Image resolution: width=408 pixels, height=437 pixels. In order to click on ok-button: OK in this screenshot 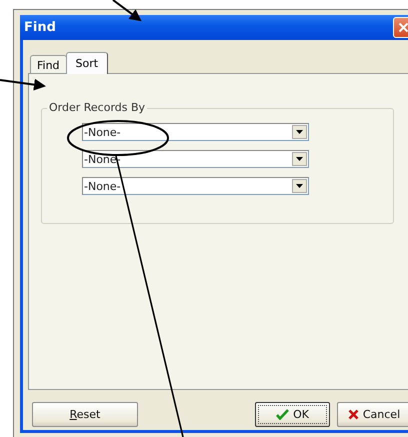, I will do `click(292, 414)`.